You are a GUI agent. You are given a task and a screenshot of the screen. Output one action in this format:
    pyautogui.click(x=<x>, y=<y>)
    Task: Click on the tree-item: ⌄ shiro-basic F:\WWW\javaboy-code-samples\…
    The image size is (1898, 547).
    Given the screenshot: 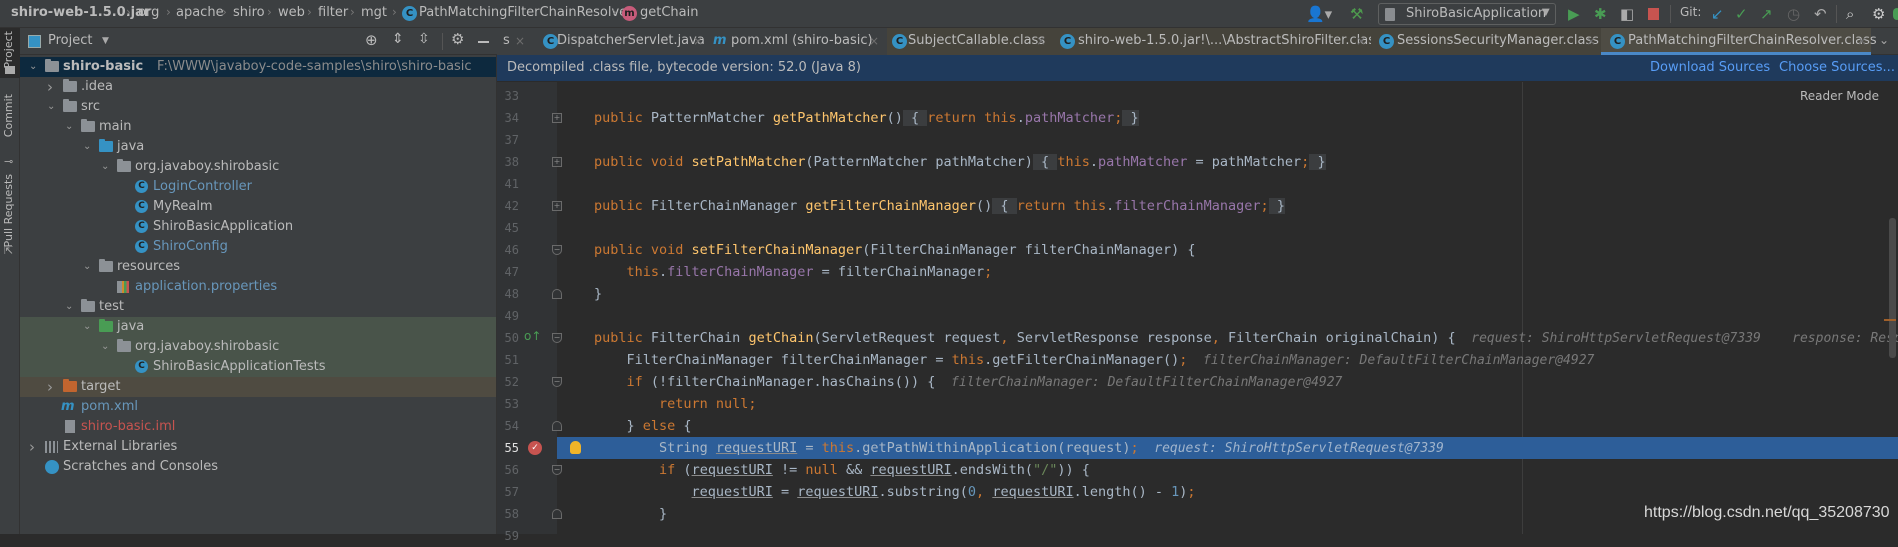 What is the action you would take?
    pyautogui.click(x=258, y=67)
    